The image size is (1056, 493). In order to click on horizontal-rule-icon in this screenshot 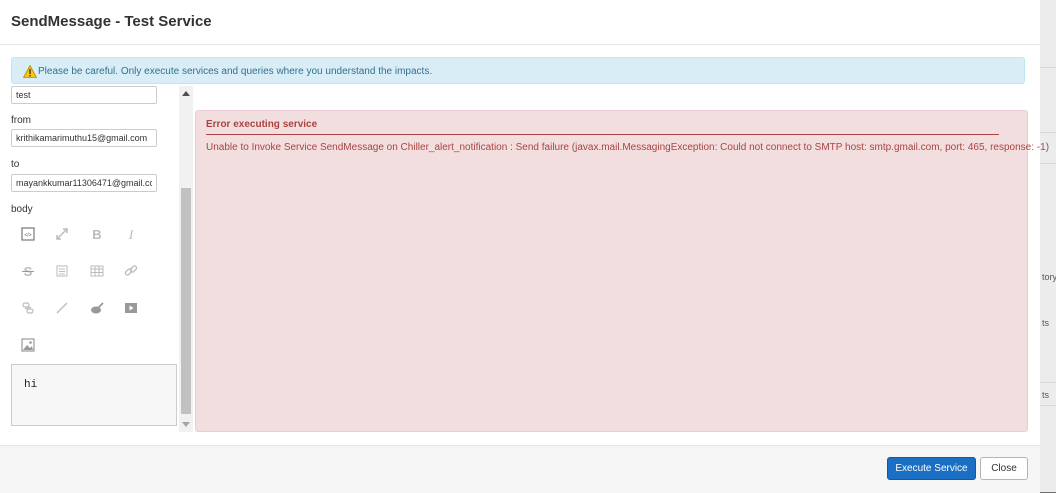, I will do `click(62, 308)`.